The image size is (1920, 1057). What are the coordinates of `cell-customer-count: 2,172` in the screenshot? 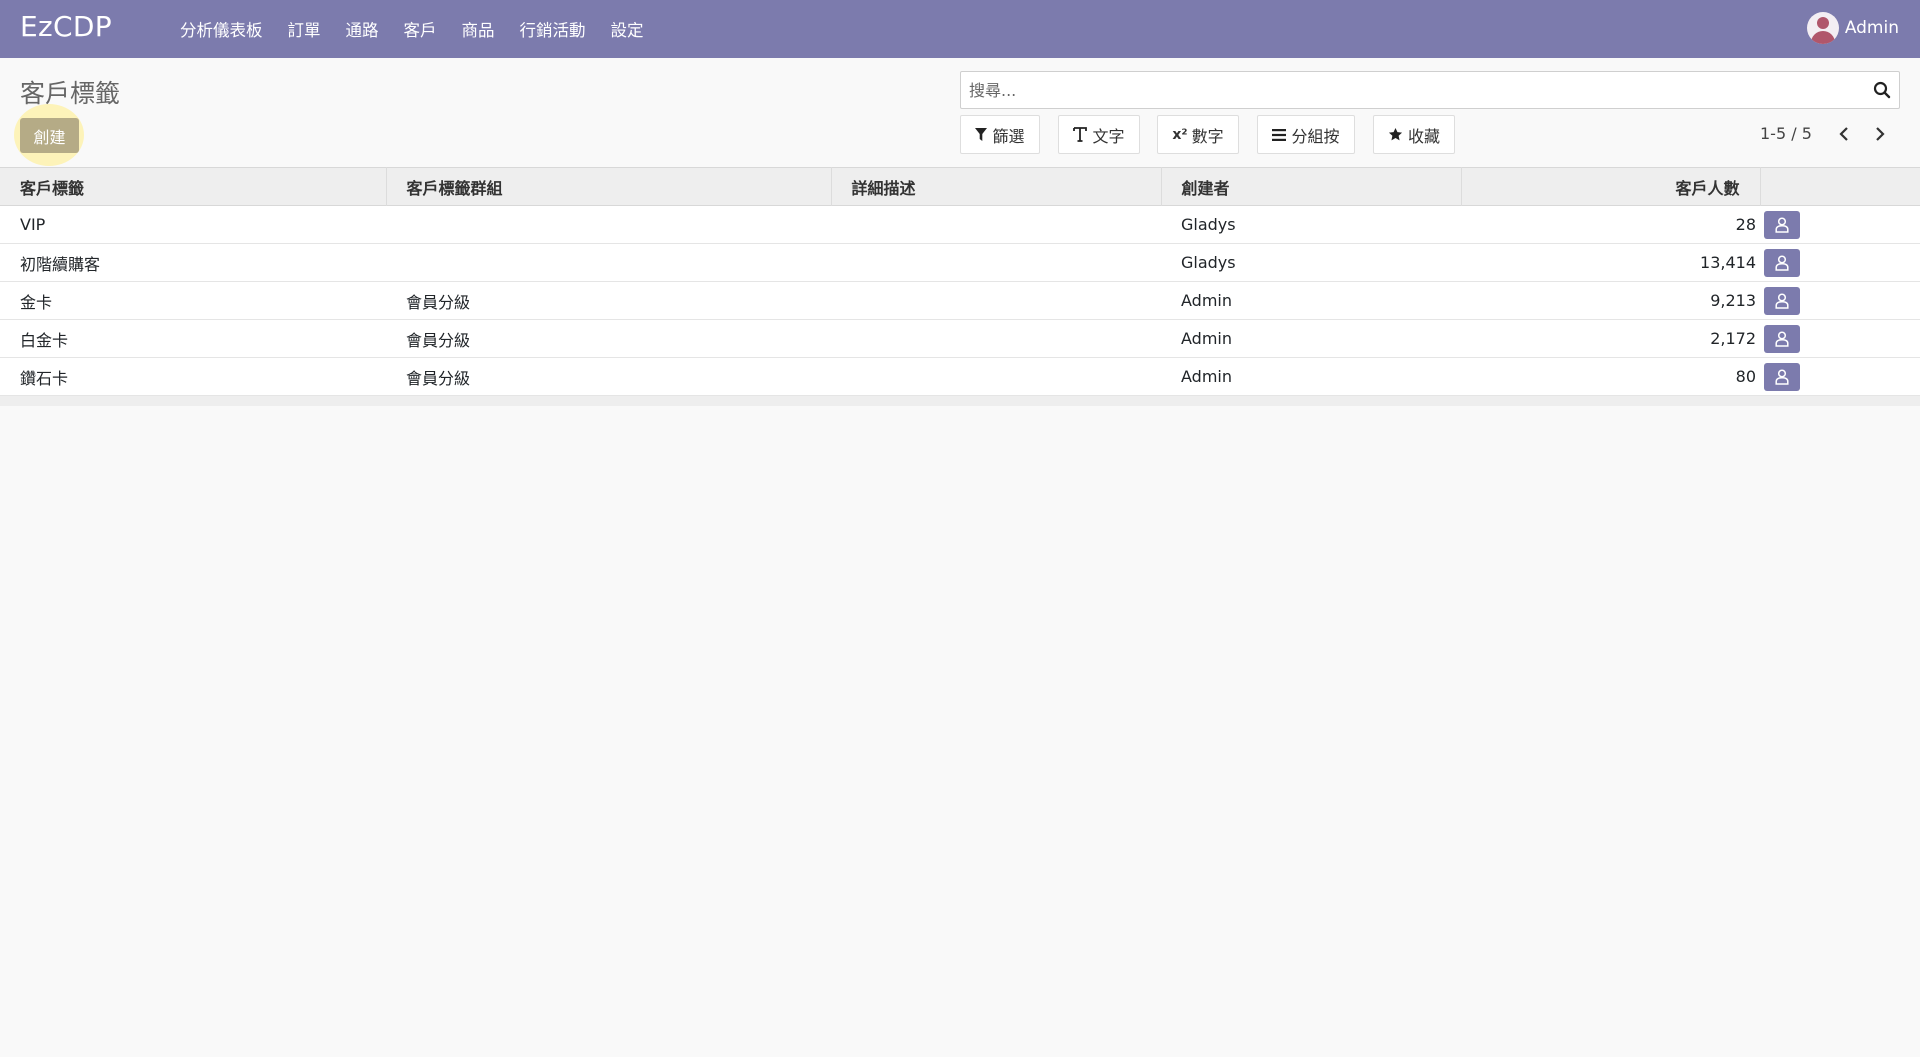 It's located at (1733, 338).